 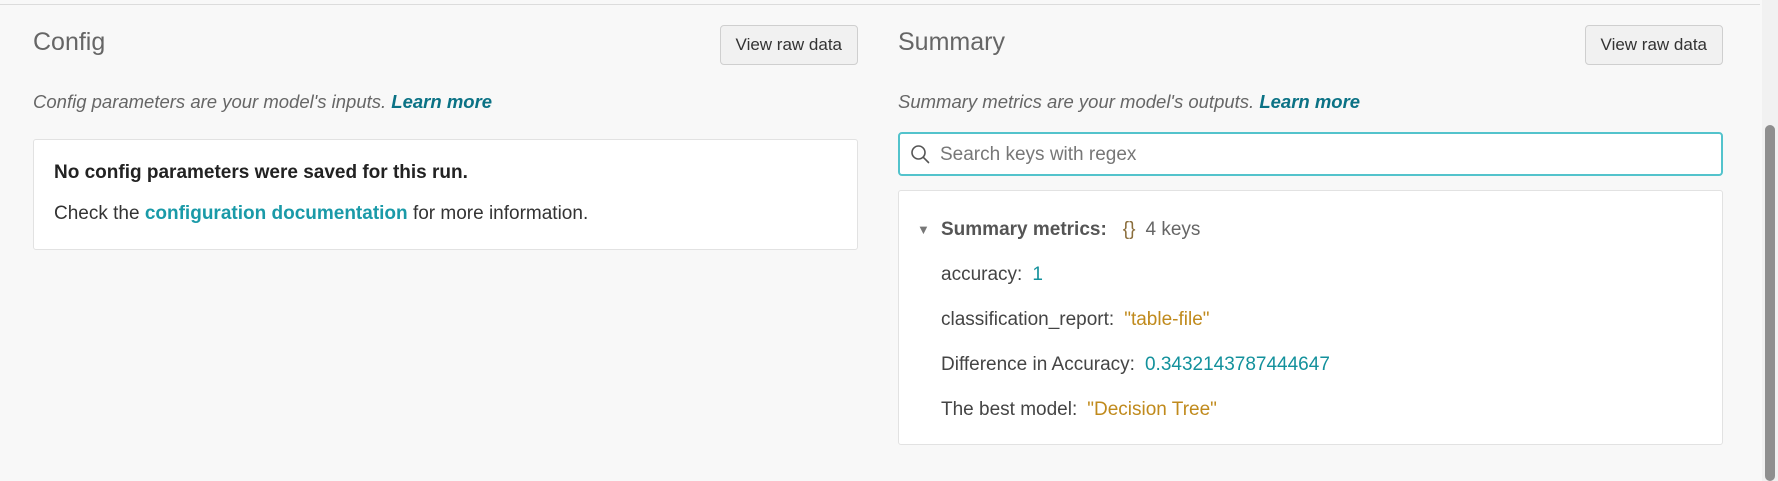 What do you see at coordinates (1038, 364) in the screenshot?
I see `metric-key: Difference in Accuracy:` at bounding box center [1038, 364].